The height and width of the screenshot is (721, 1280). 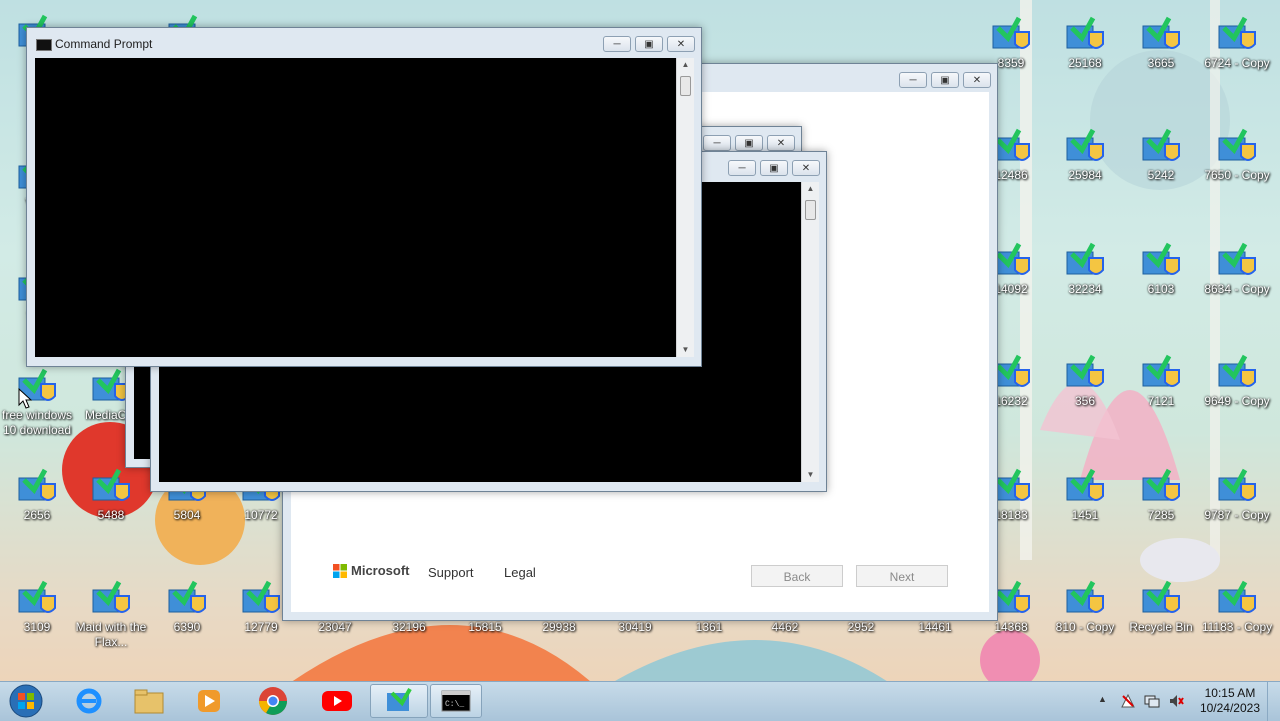 I want to click on start-button, so click(x=26, y=701).